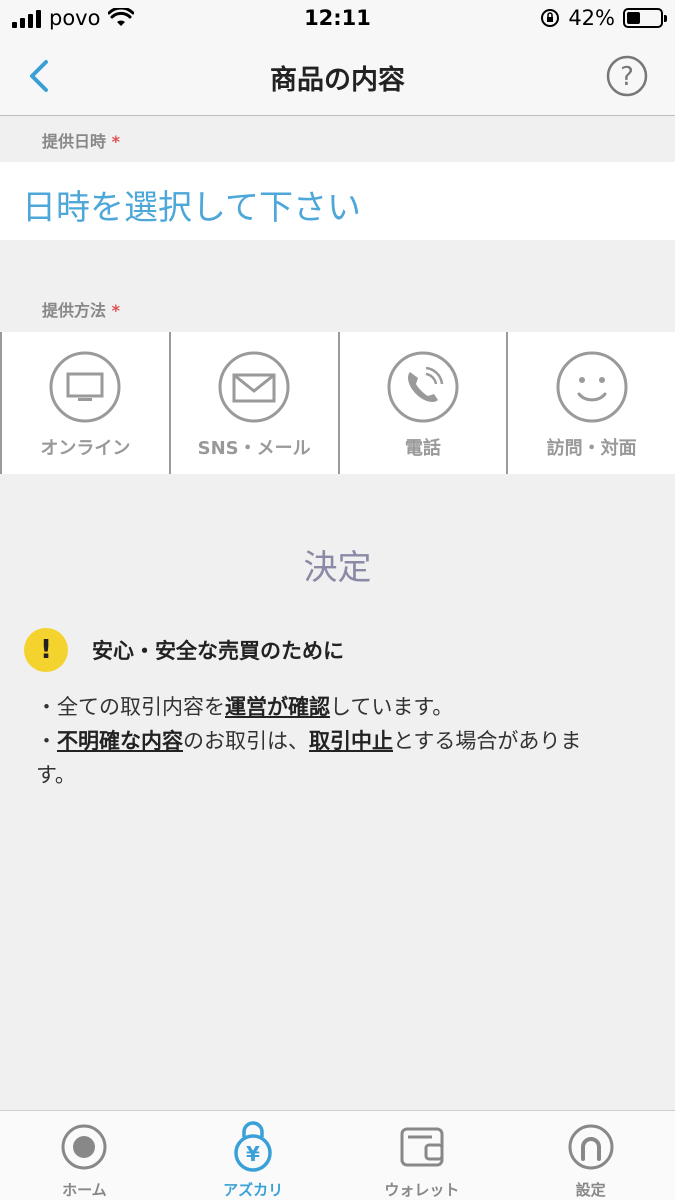 Image resolution: width=675 pixels, height=1200 pixels. Describe the element at coordinates (120, 741) in the screenshot. I see `notice-emphasis: 不明確な内容` at that location.